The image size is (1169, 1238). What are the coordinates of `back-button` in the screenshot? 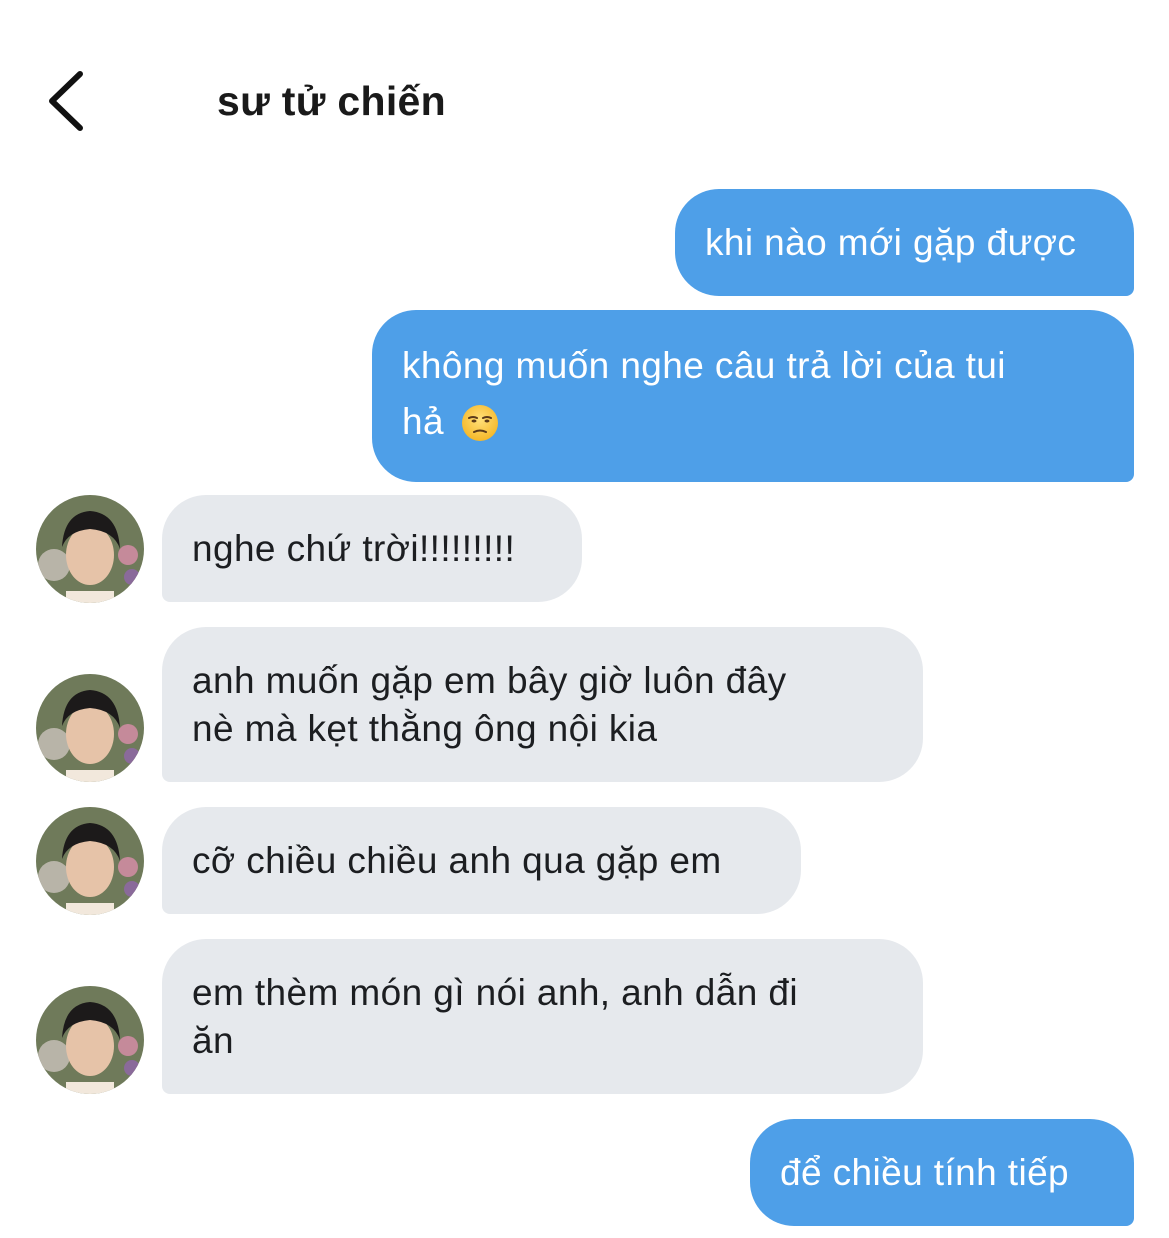 It's located at (65, 101).